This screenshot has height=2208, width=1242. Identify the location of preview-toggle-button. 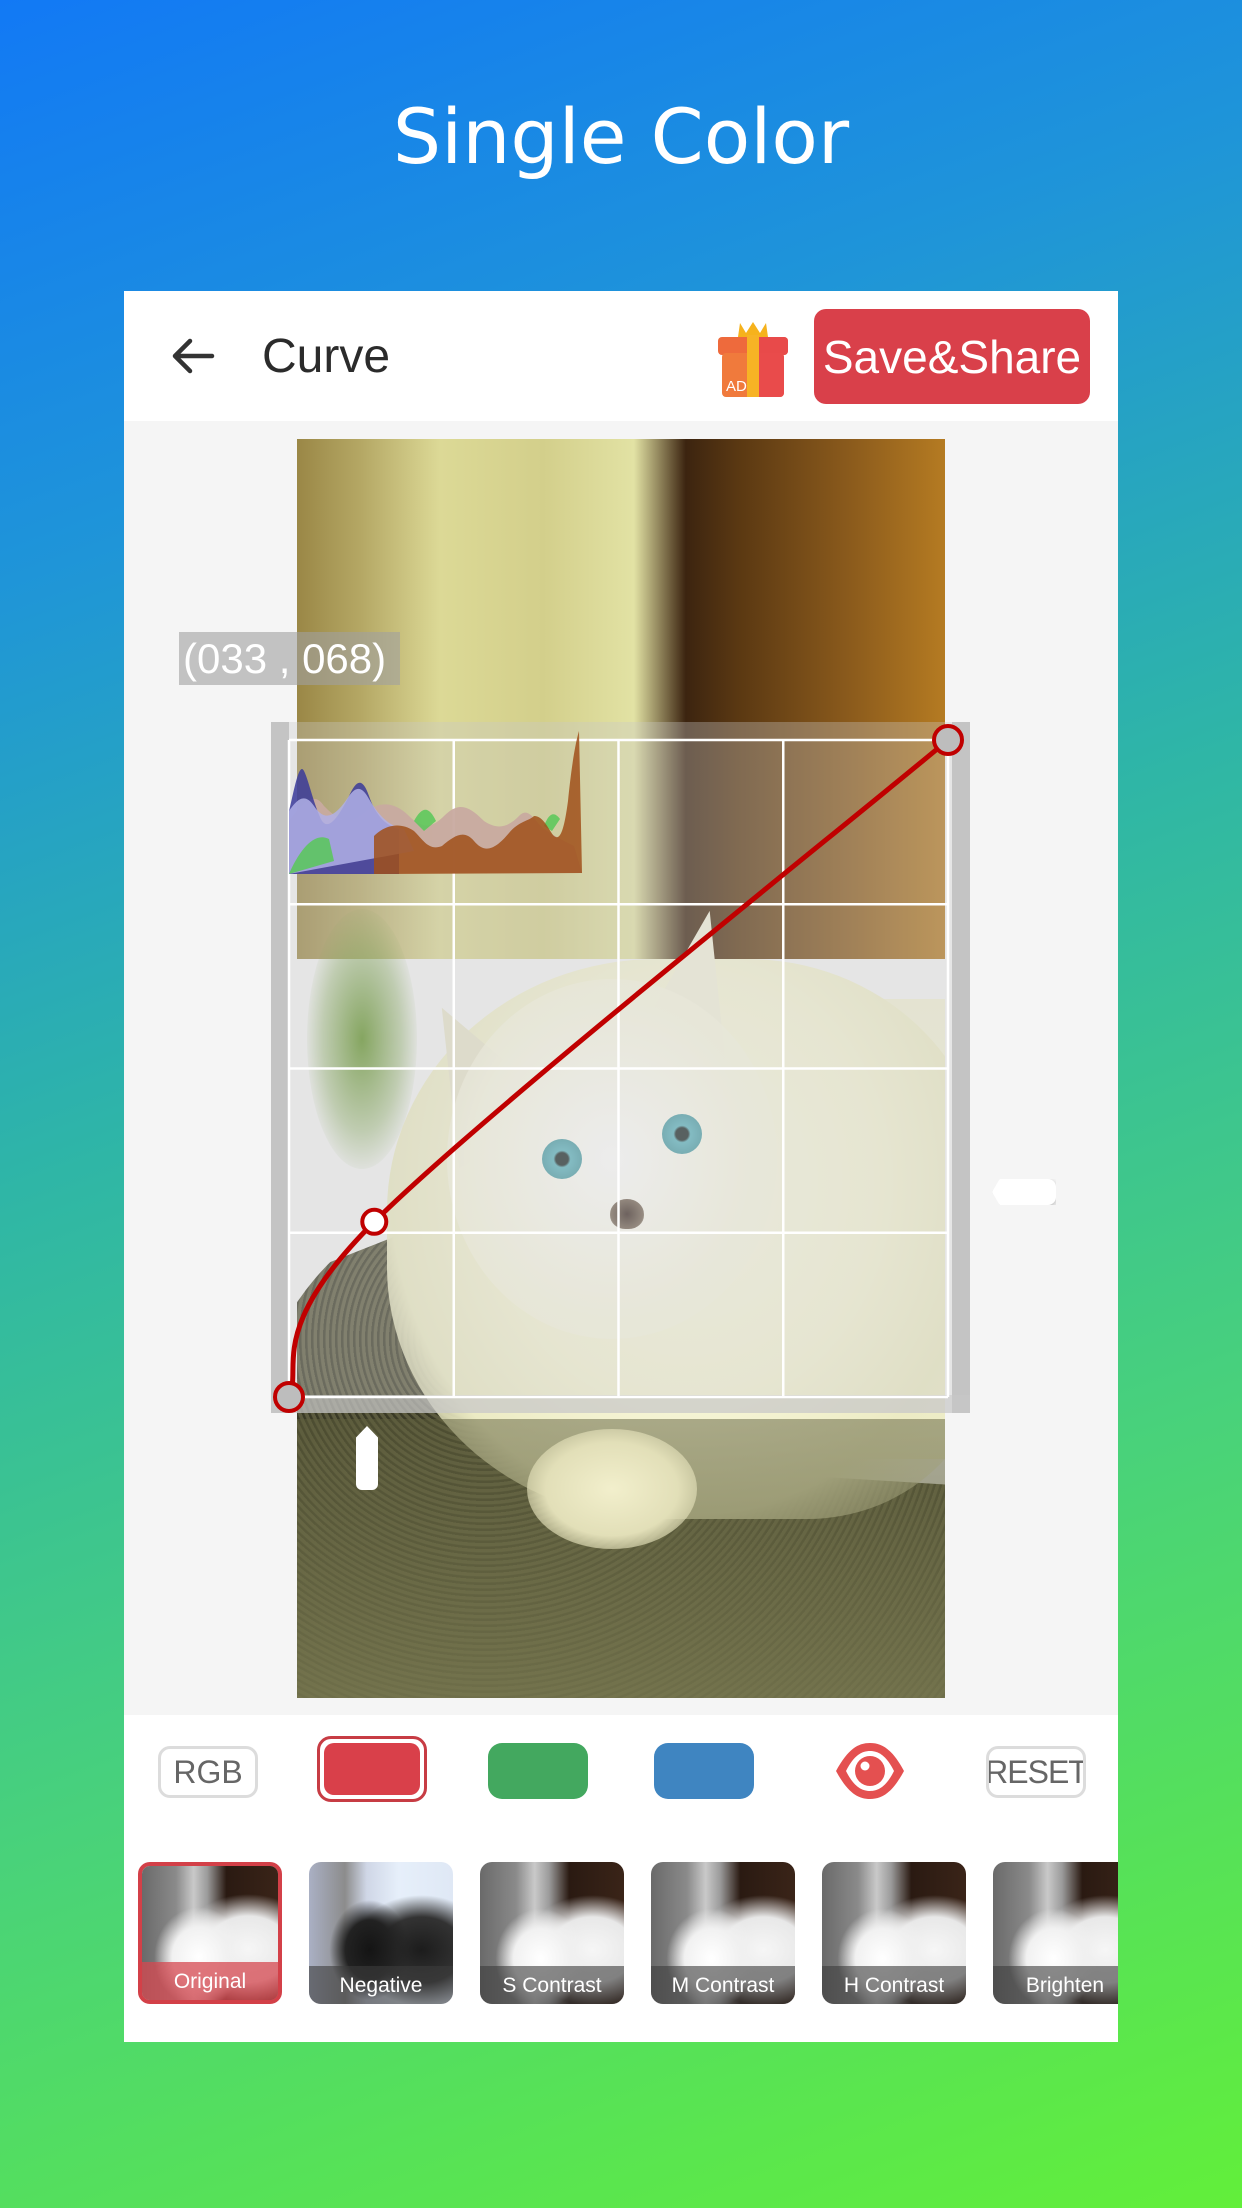
(870, 1771).